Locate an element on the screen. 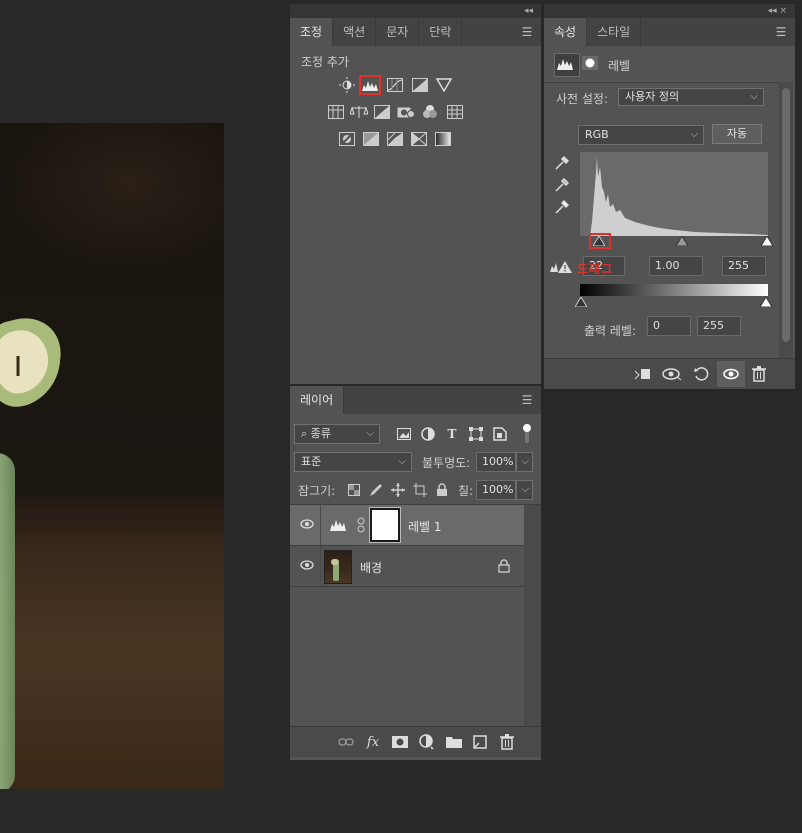  exposure-icon is located at coordinates (420, 85).